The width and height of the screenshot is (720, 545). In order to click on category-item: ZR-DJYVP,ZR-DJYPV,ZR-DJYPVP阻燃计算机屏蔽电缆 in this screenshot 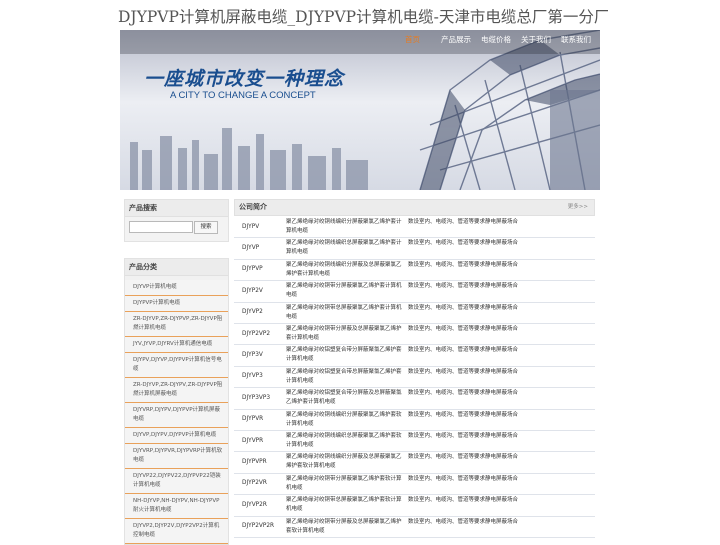, I will do `click(176, 390)`.